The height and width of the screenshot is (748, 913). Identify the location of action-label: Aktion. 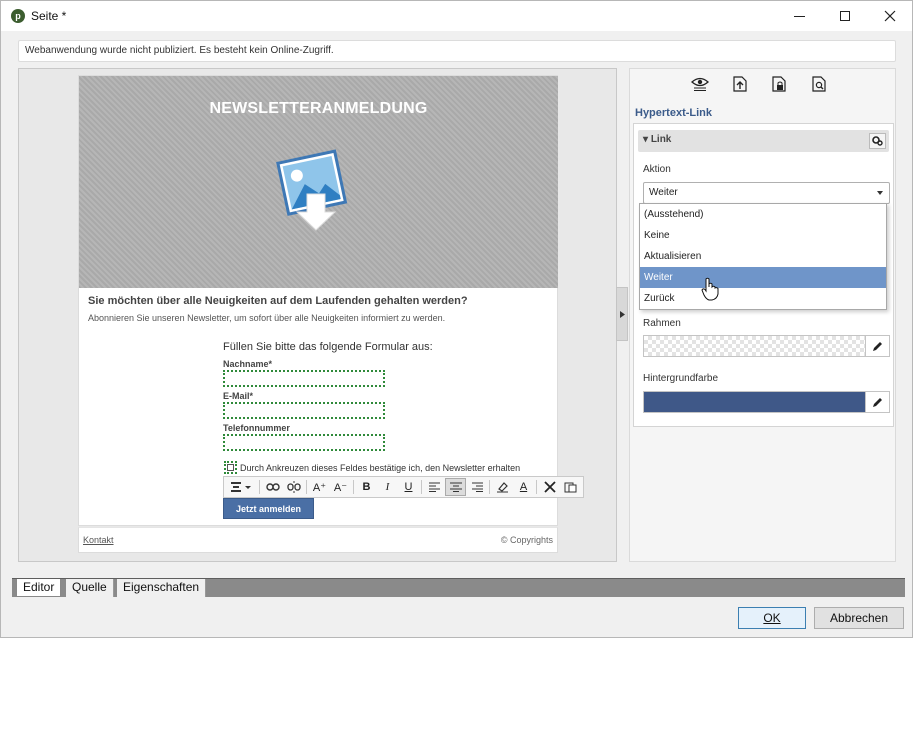
(657, 169).